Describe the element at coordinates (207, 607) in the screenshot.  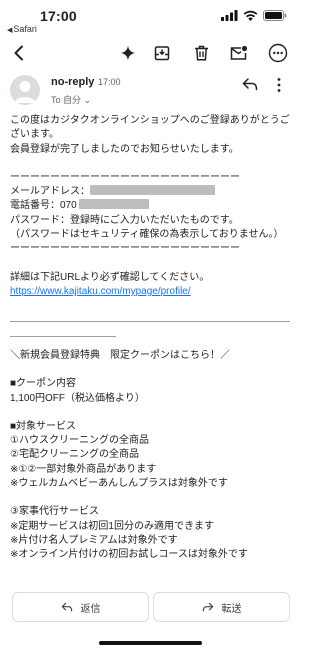
I see `forward-icon` at that location.